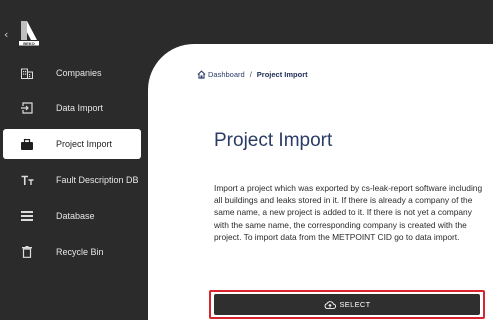 This screenshot has height=320, width=493. I want to click on sidebar-item-data-import: Data Import, so click(72, 108).